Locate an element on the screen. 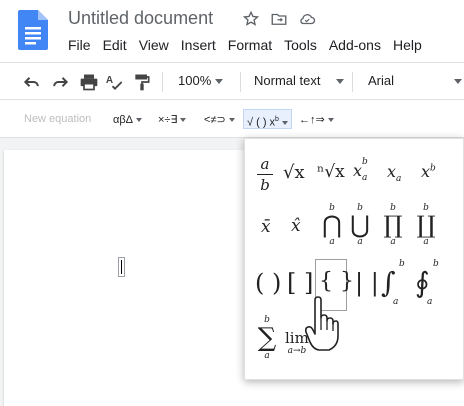 The width and height of the screenshot is (464, 406). redo-icon is located at coordinates (60, 82).